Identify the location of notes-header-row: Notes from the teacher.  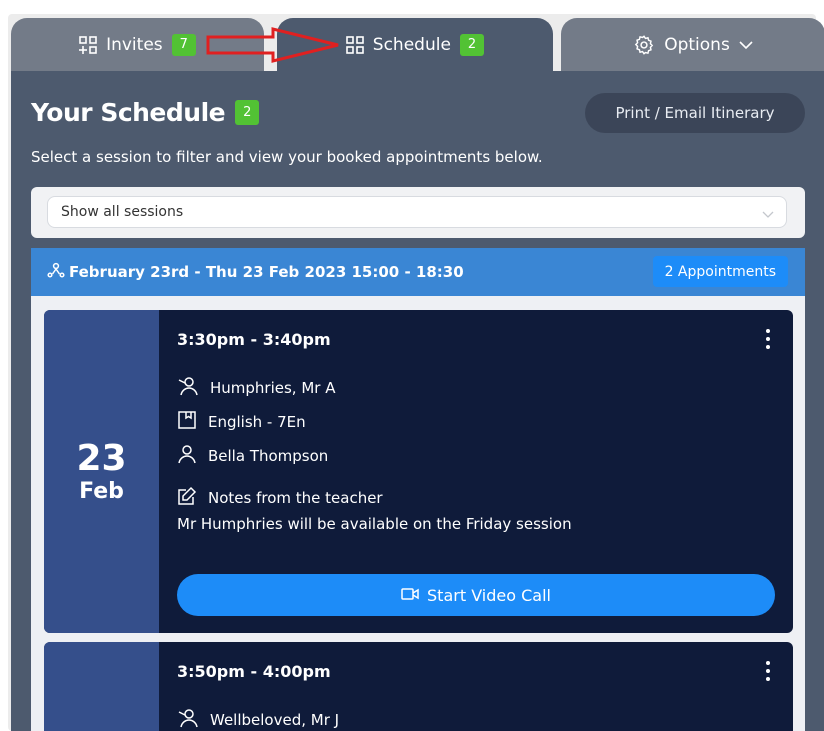
(280, 498).